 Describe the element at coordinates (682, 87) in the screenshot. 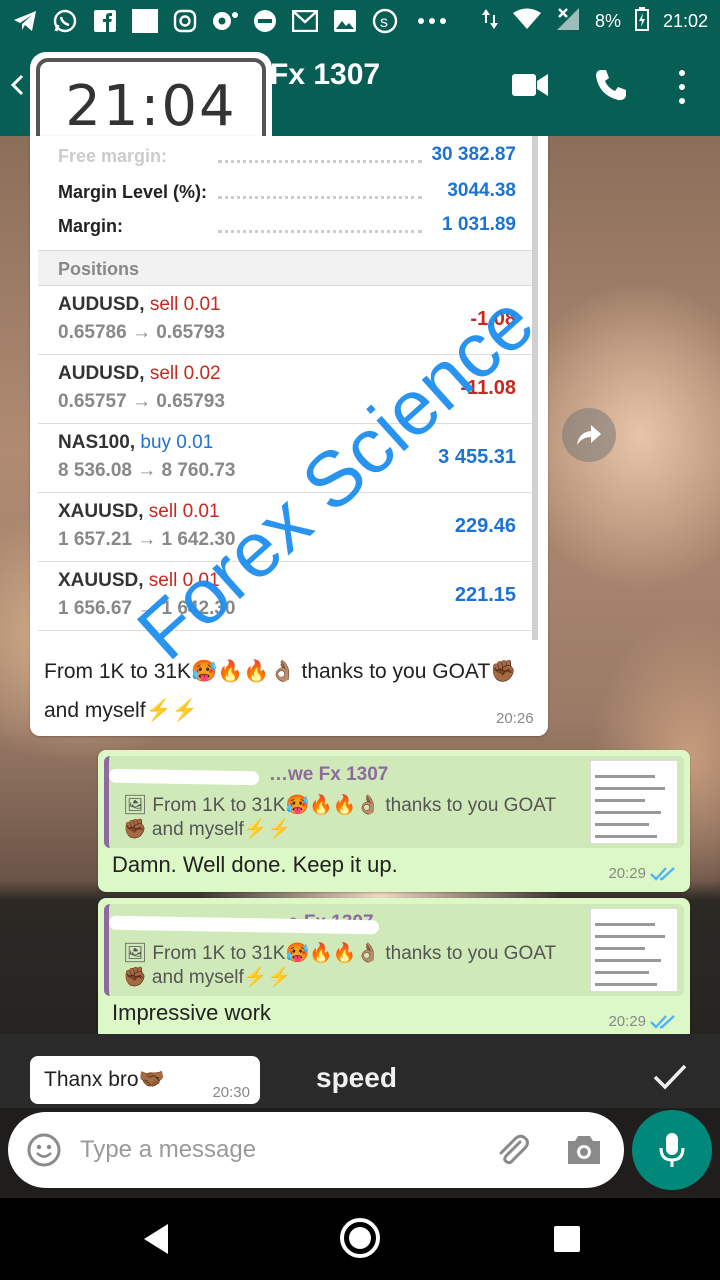

I see `overflow-menu-icon` at that location.